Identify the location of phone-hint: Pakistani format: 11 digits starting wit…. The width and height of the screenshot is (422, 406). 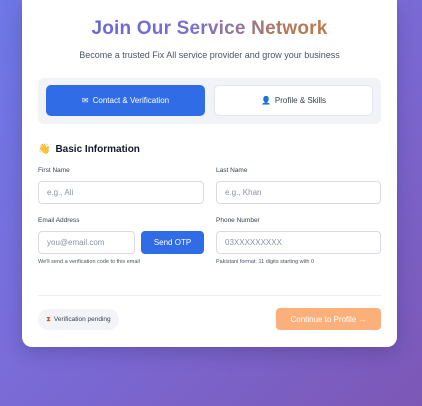
(265, 262).